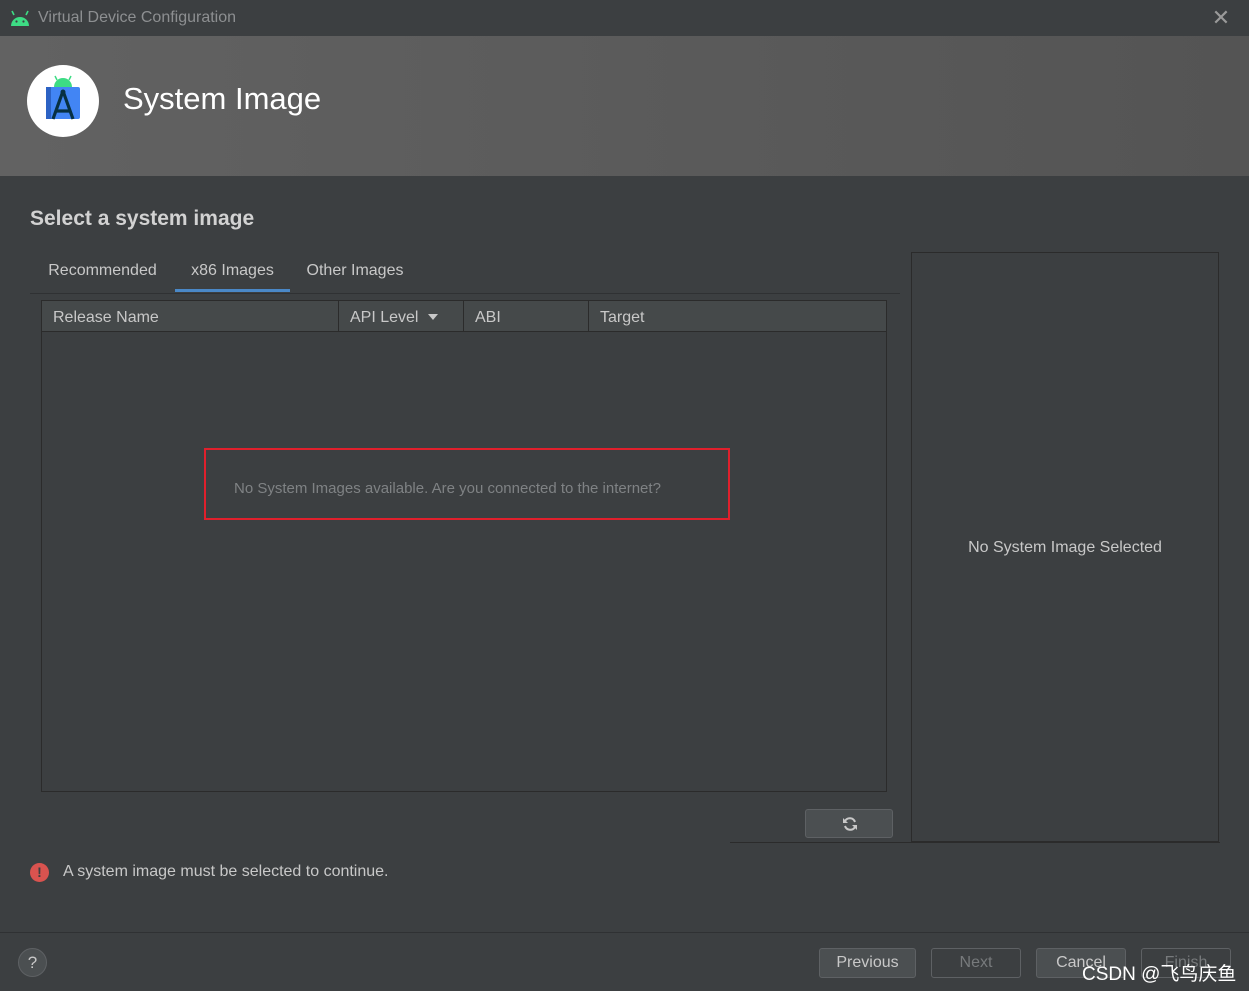 The image size is (1249, 991). I want to click on next-button: Next, so click(976, 963).